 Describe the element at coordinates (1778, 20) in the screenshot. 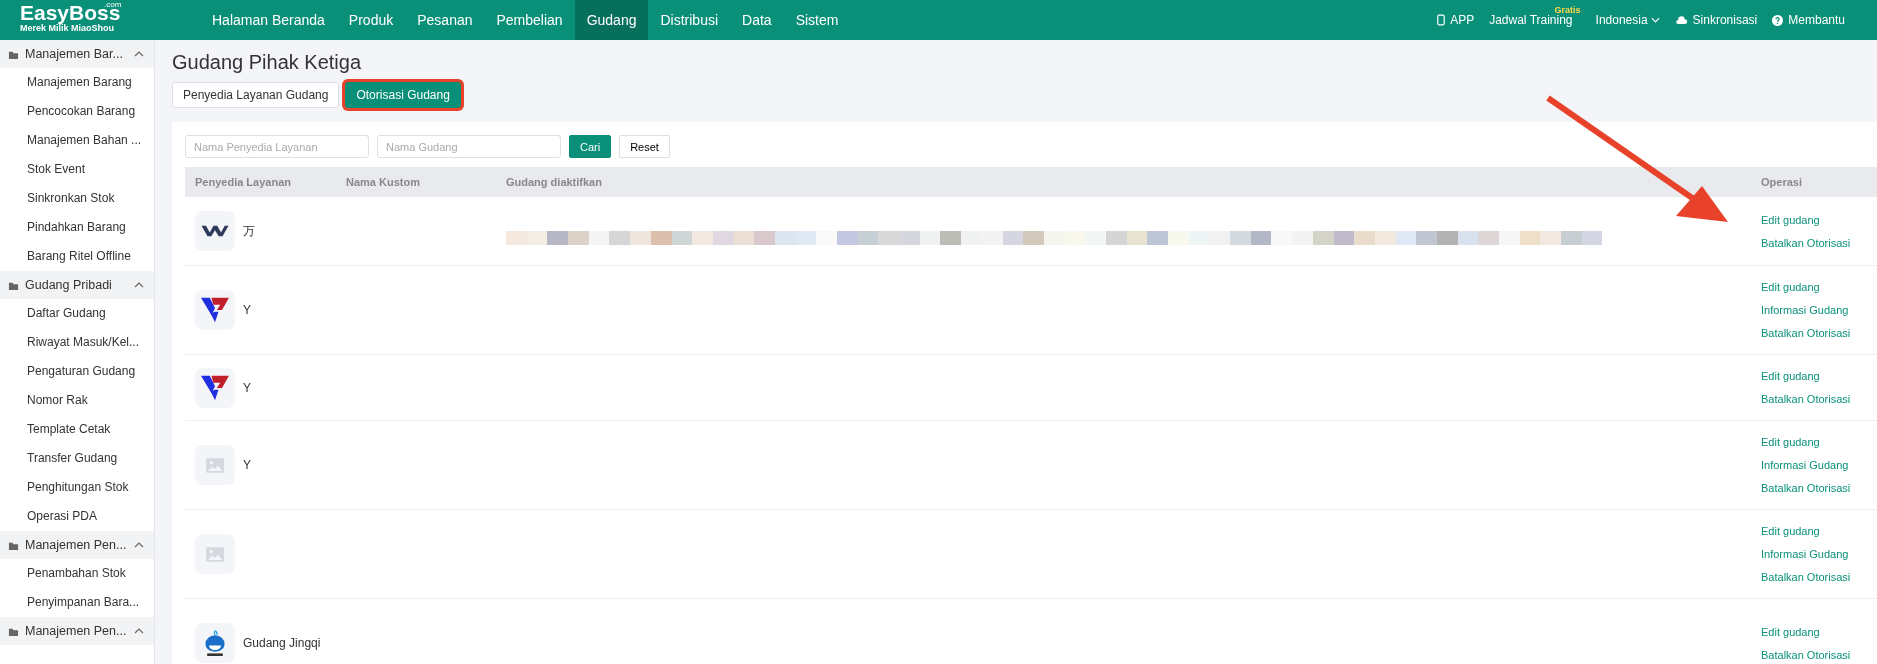

I see `help-icon` at that location.